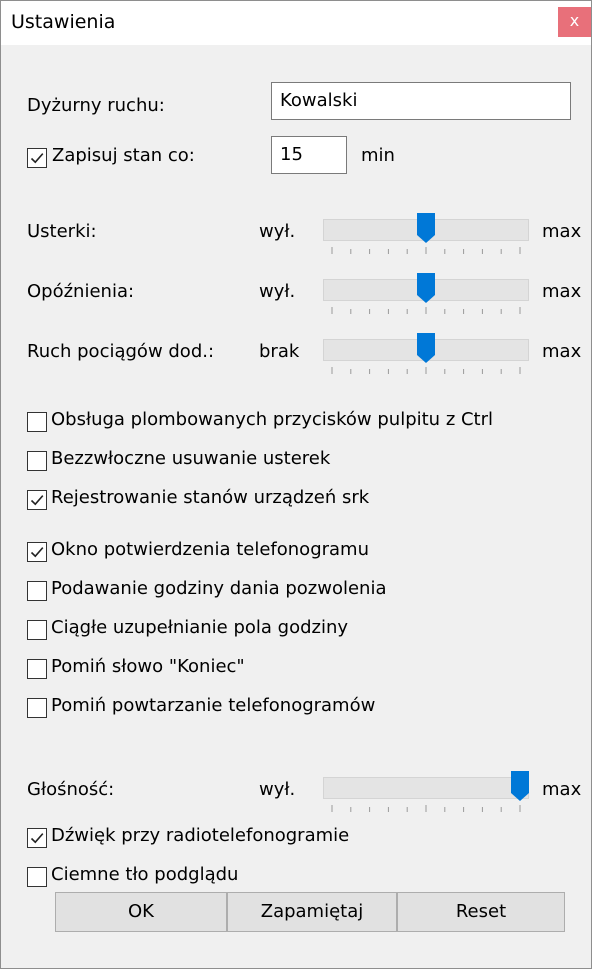 Image resolution: width=592 pixels, height=969 pixels. What do you see at coordinates (63, 22) in the screenshot?
I see `window-title: Ustawienia` at bounding box center [63, 22].